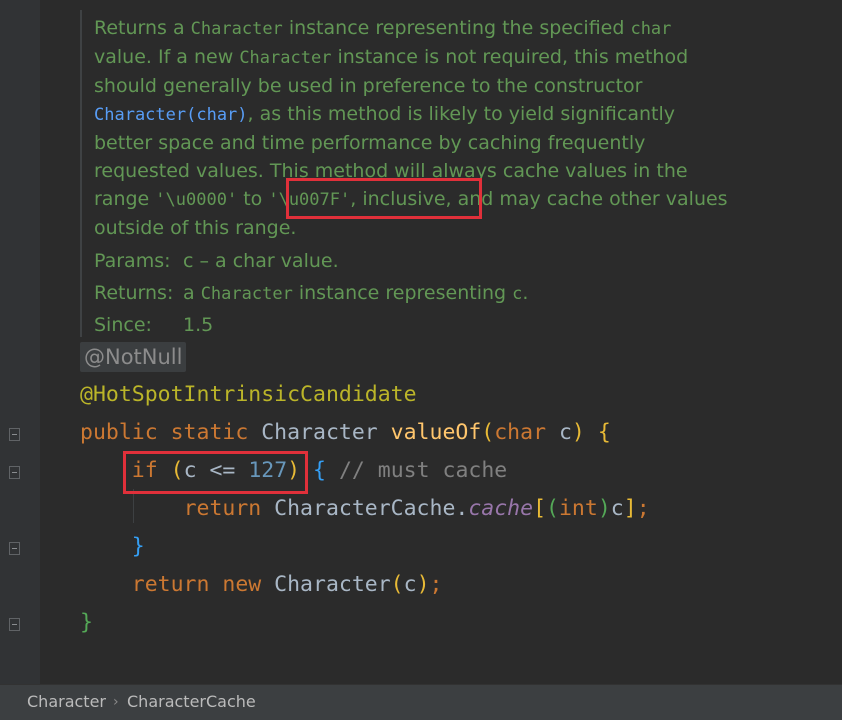 Image resolution: width=842 pixels, height=720 pixels. I want to click on type-token: Character, so click(326, 432).